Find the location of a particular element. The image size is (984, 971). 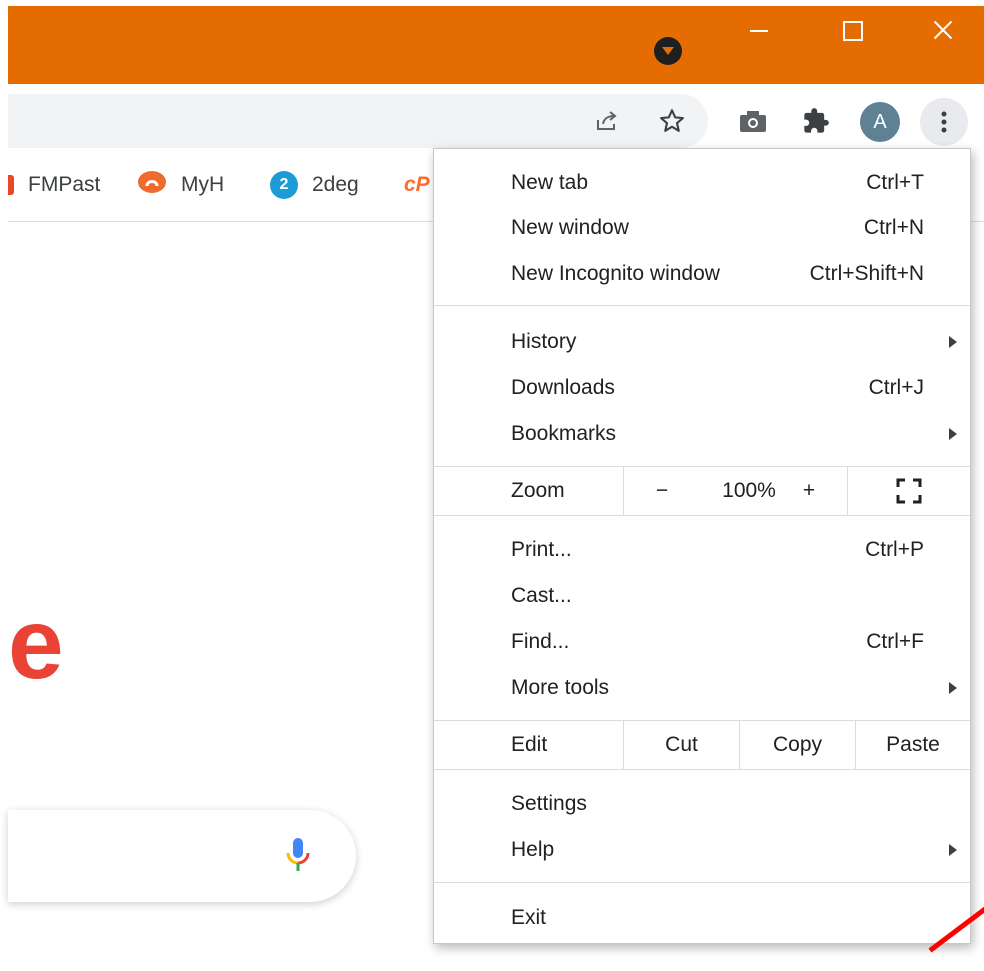

menu-item-new-window: New window Ctrl+N is located at coordinates (702, 228).